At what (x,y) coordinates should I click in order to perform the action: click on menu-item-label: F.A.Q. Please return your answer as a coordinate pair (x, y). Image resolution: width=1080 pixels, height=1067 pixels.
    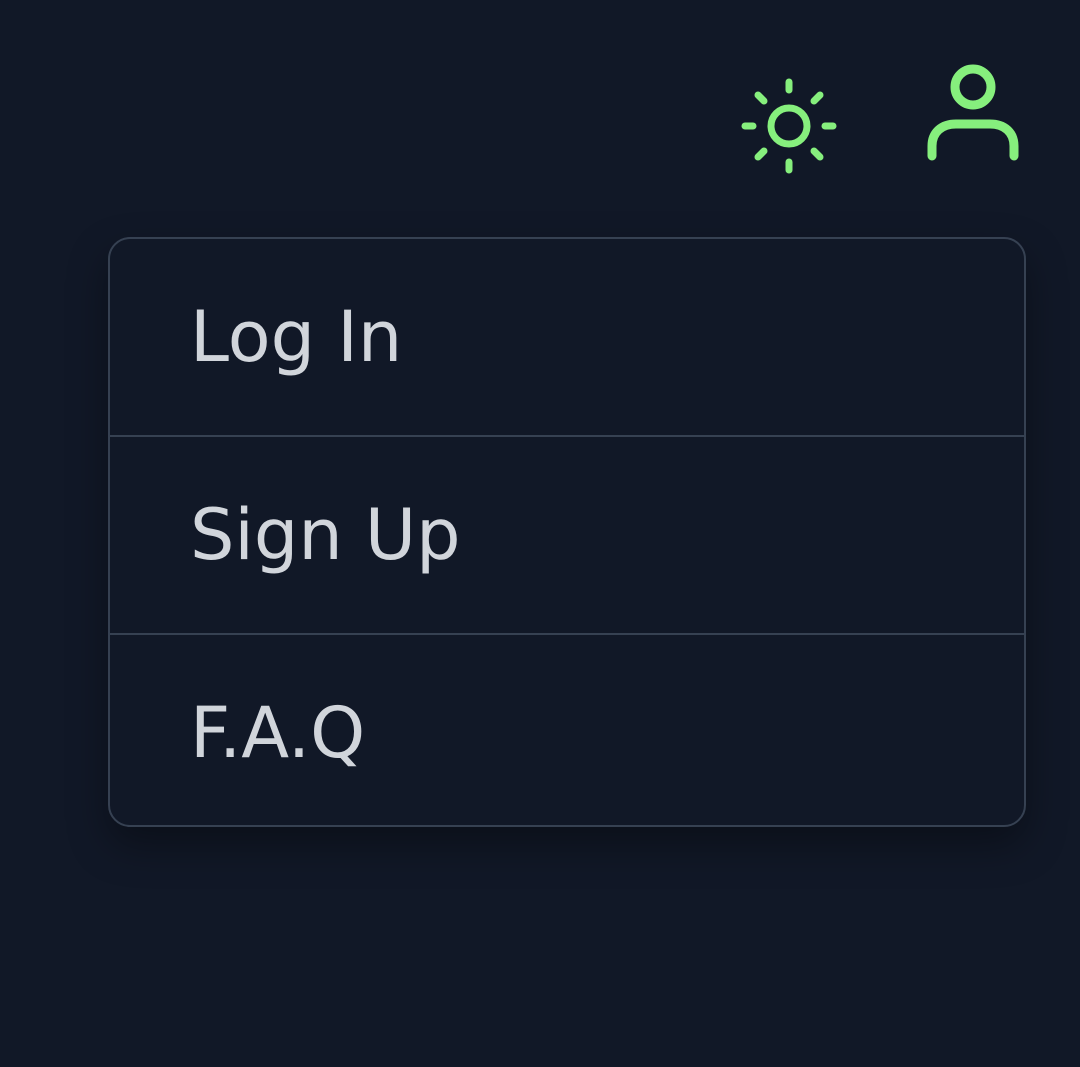
    Looking at the image, I should click on (278, 733).